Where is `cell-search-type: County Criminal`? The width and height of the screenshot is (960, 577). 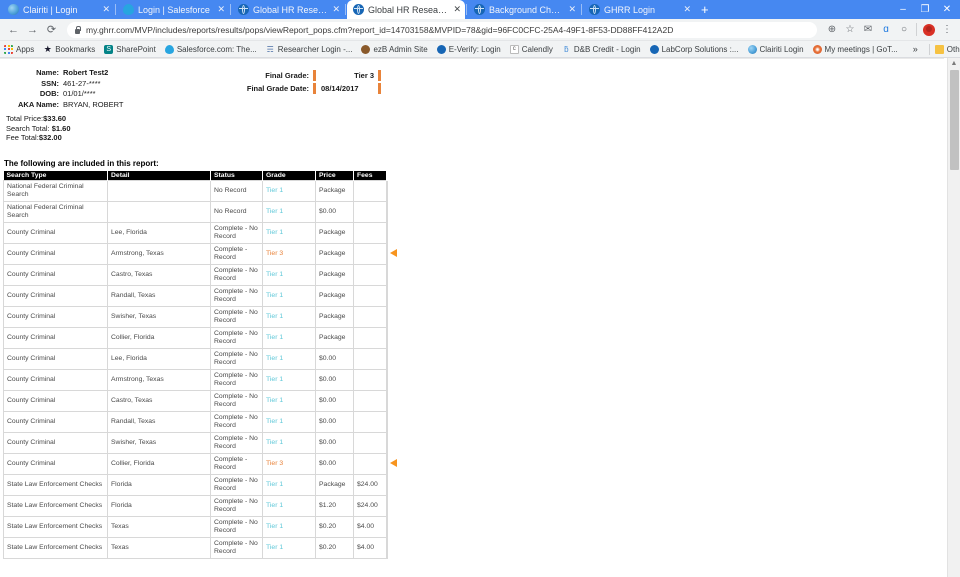
cell-search-type: County Criminal is located at coordinates (55, 464).